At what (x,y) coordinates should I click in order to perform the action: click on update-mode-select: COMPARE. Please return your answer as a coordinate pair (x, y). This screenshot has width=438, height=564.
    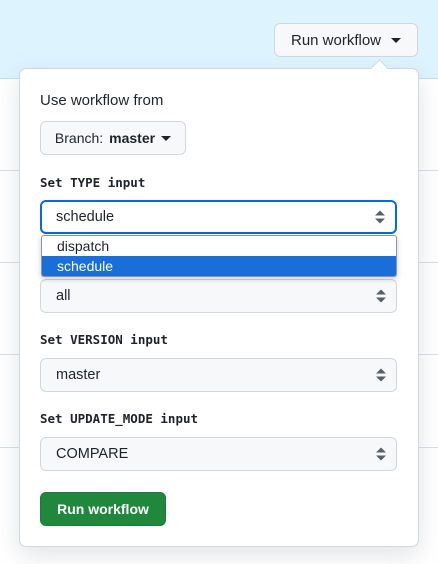
    Looking at the image, I should click on (218, 454).